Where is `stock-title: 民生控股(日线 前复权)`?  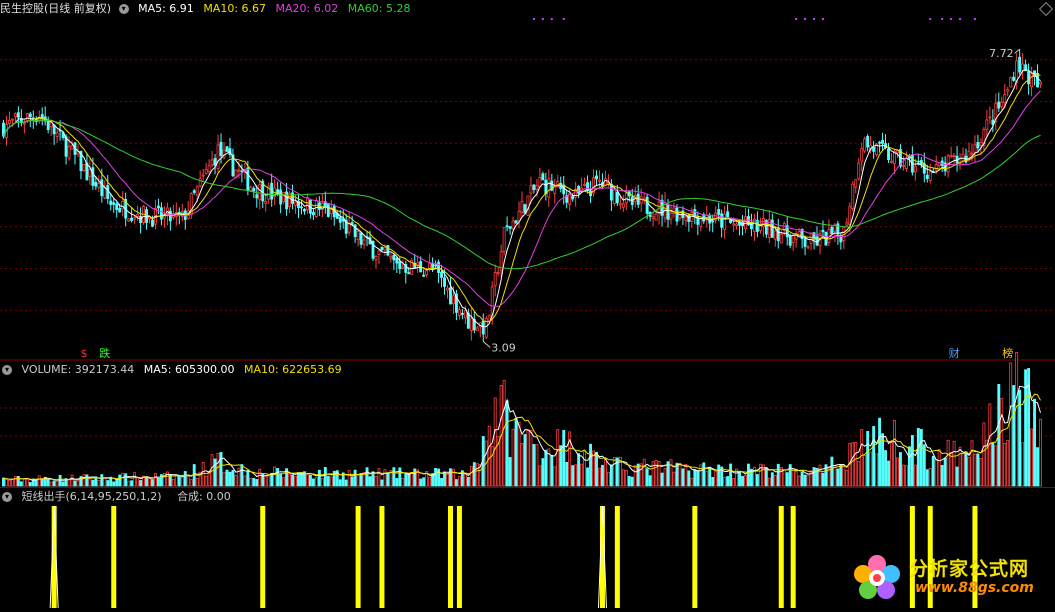 stock-title: 民生控股(日线 前复权) is located at coordinates (55, 8).